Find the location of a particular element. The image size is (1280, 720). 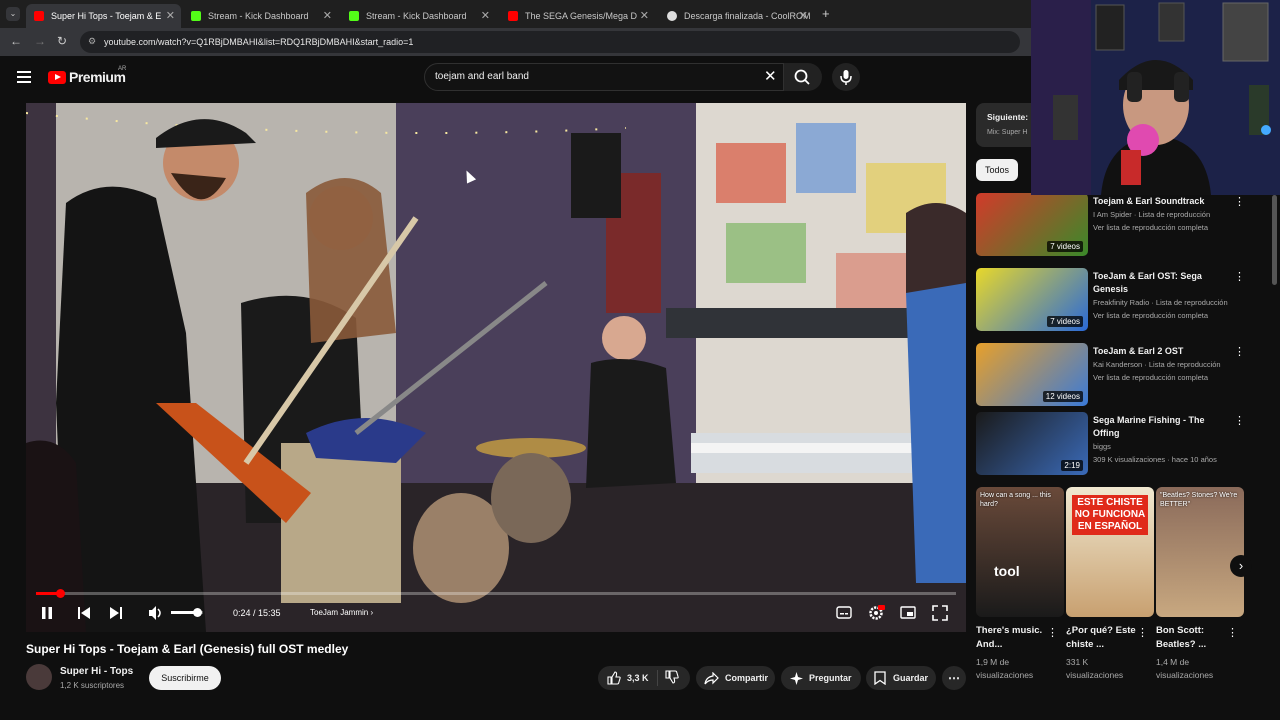

tab-coolrom: Descarga finalizada - CoolROM ✕ is located at coordinates (736, 16).